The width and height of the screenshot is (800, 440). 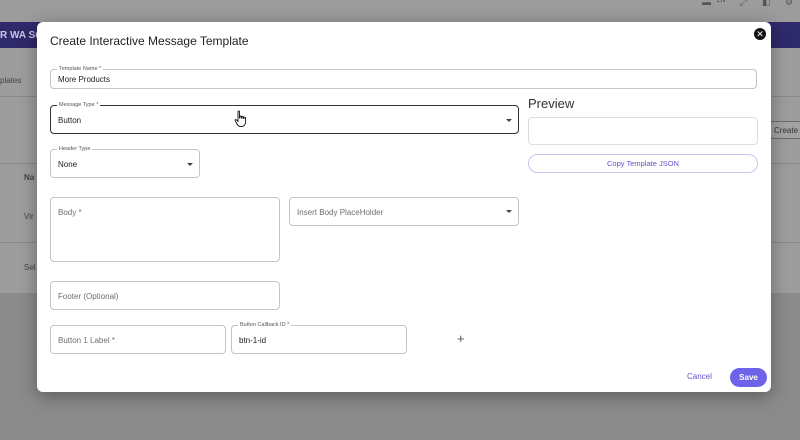 I want to click on footer-input: Footer (Optional), so click(x=165, y=295).